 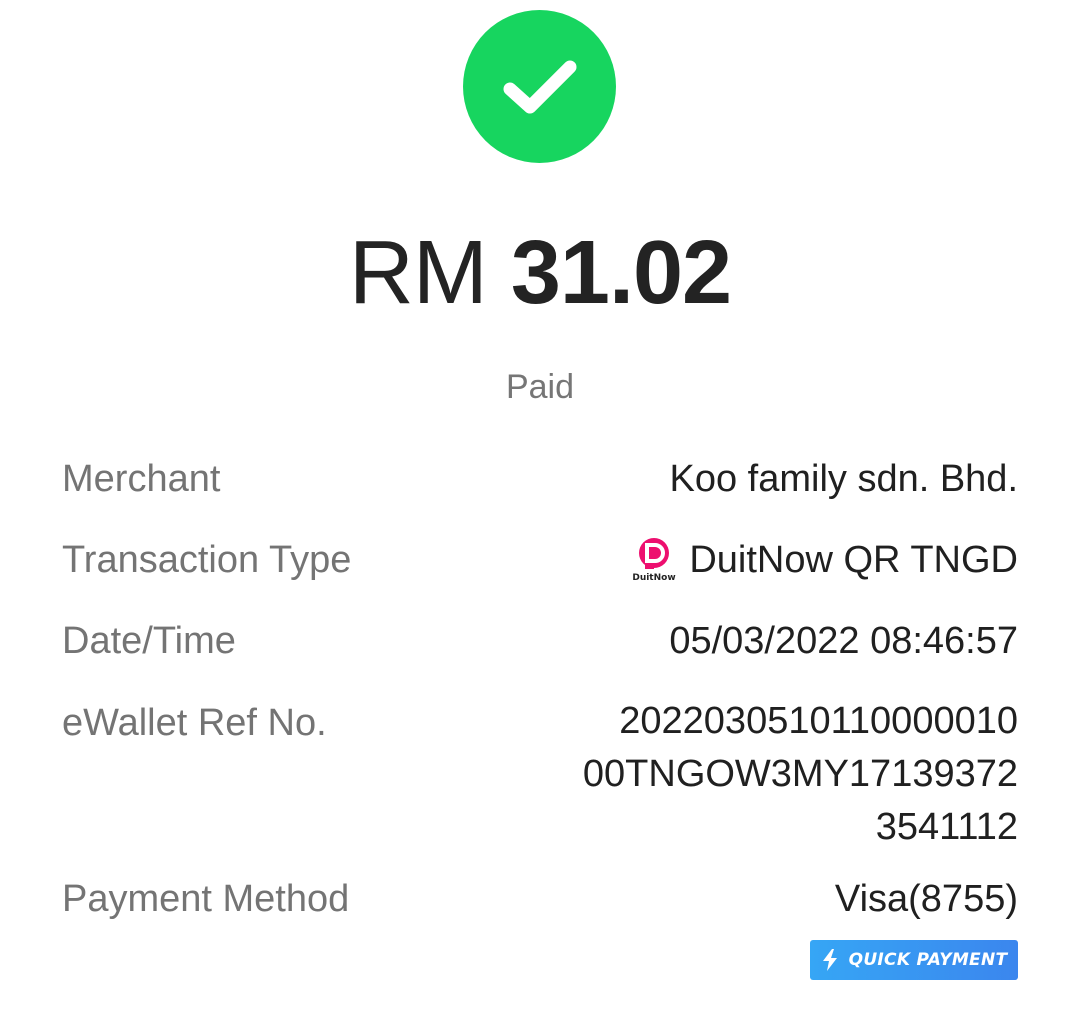 I want to click on ewallet-ref-line: 00TNGOW3MY17139372, so click(x=800, y=774).